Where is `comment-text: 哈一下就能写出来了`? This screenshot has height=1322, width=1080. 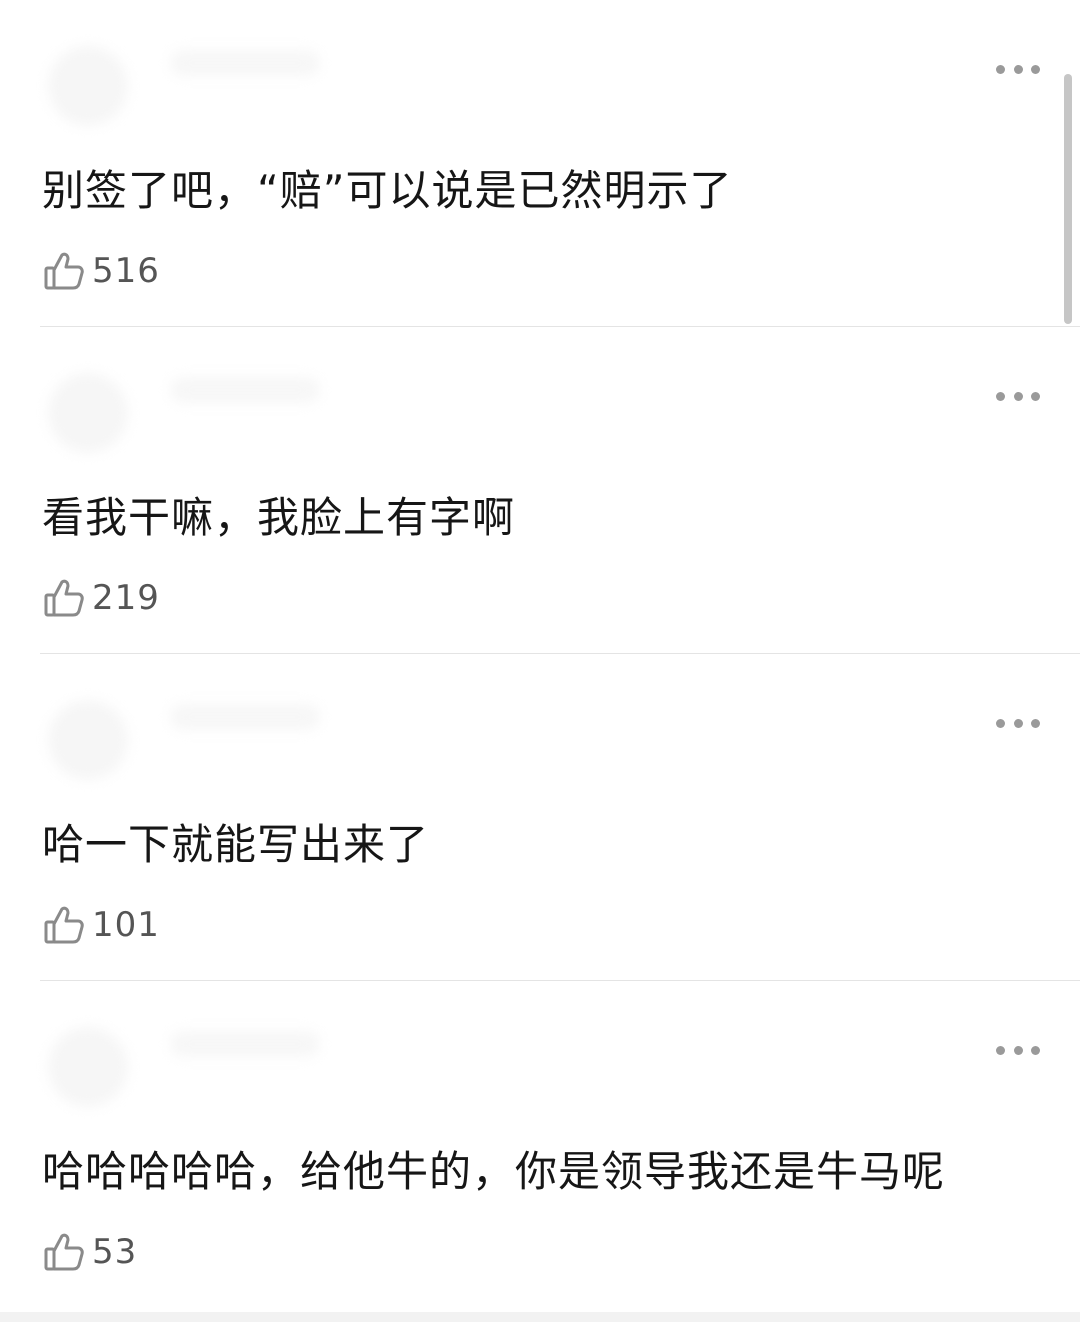
comment-text: 哈一下就能写出来了 is located at coordinates (236, 844).